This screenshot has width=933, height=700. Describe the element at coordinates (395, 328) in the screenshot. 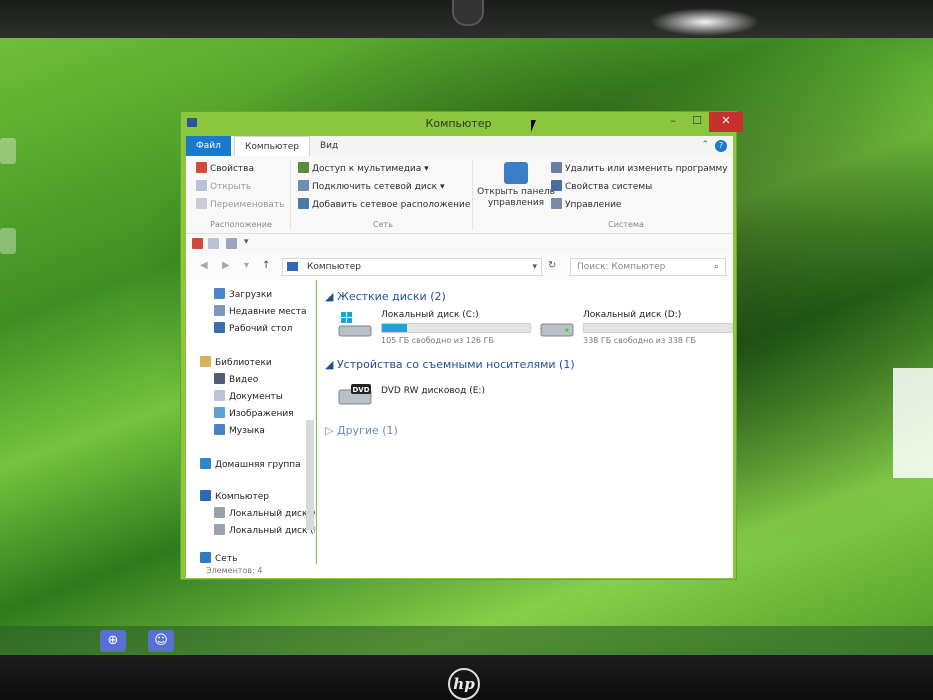

I see `drive-c-usage-fill` at that location.